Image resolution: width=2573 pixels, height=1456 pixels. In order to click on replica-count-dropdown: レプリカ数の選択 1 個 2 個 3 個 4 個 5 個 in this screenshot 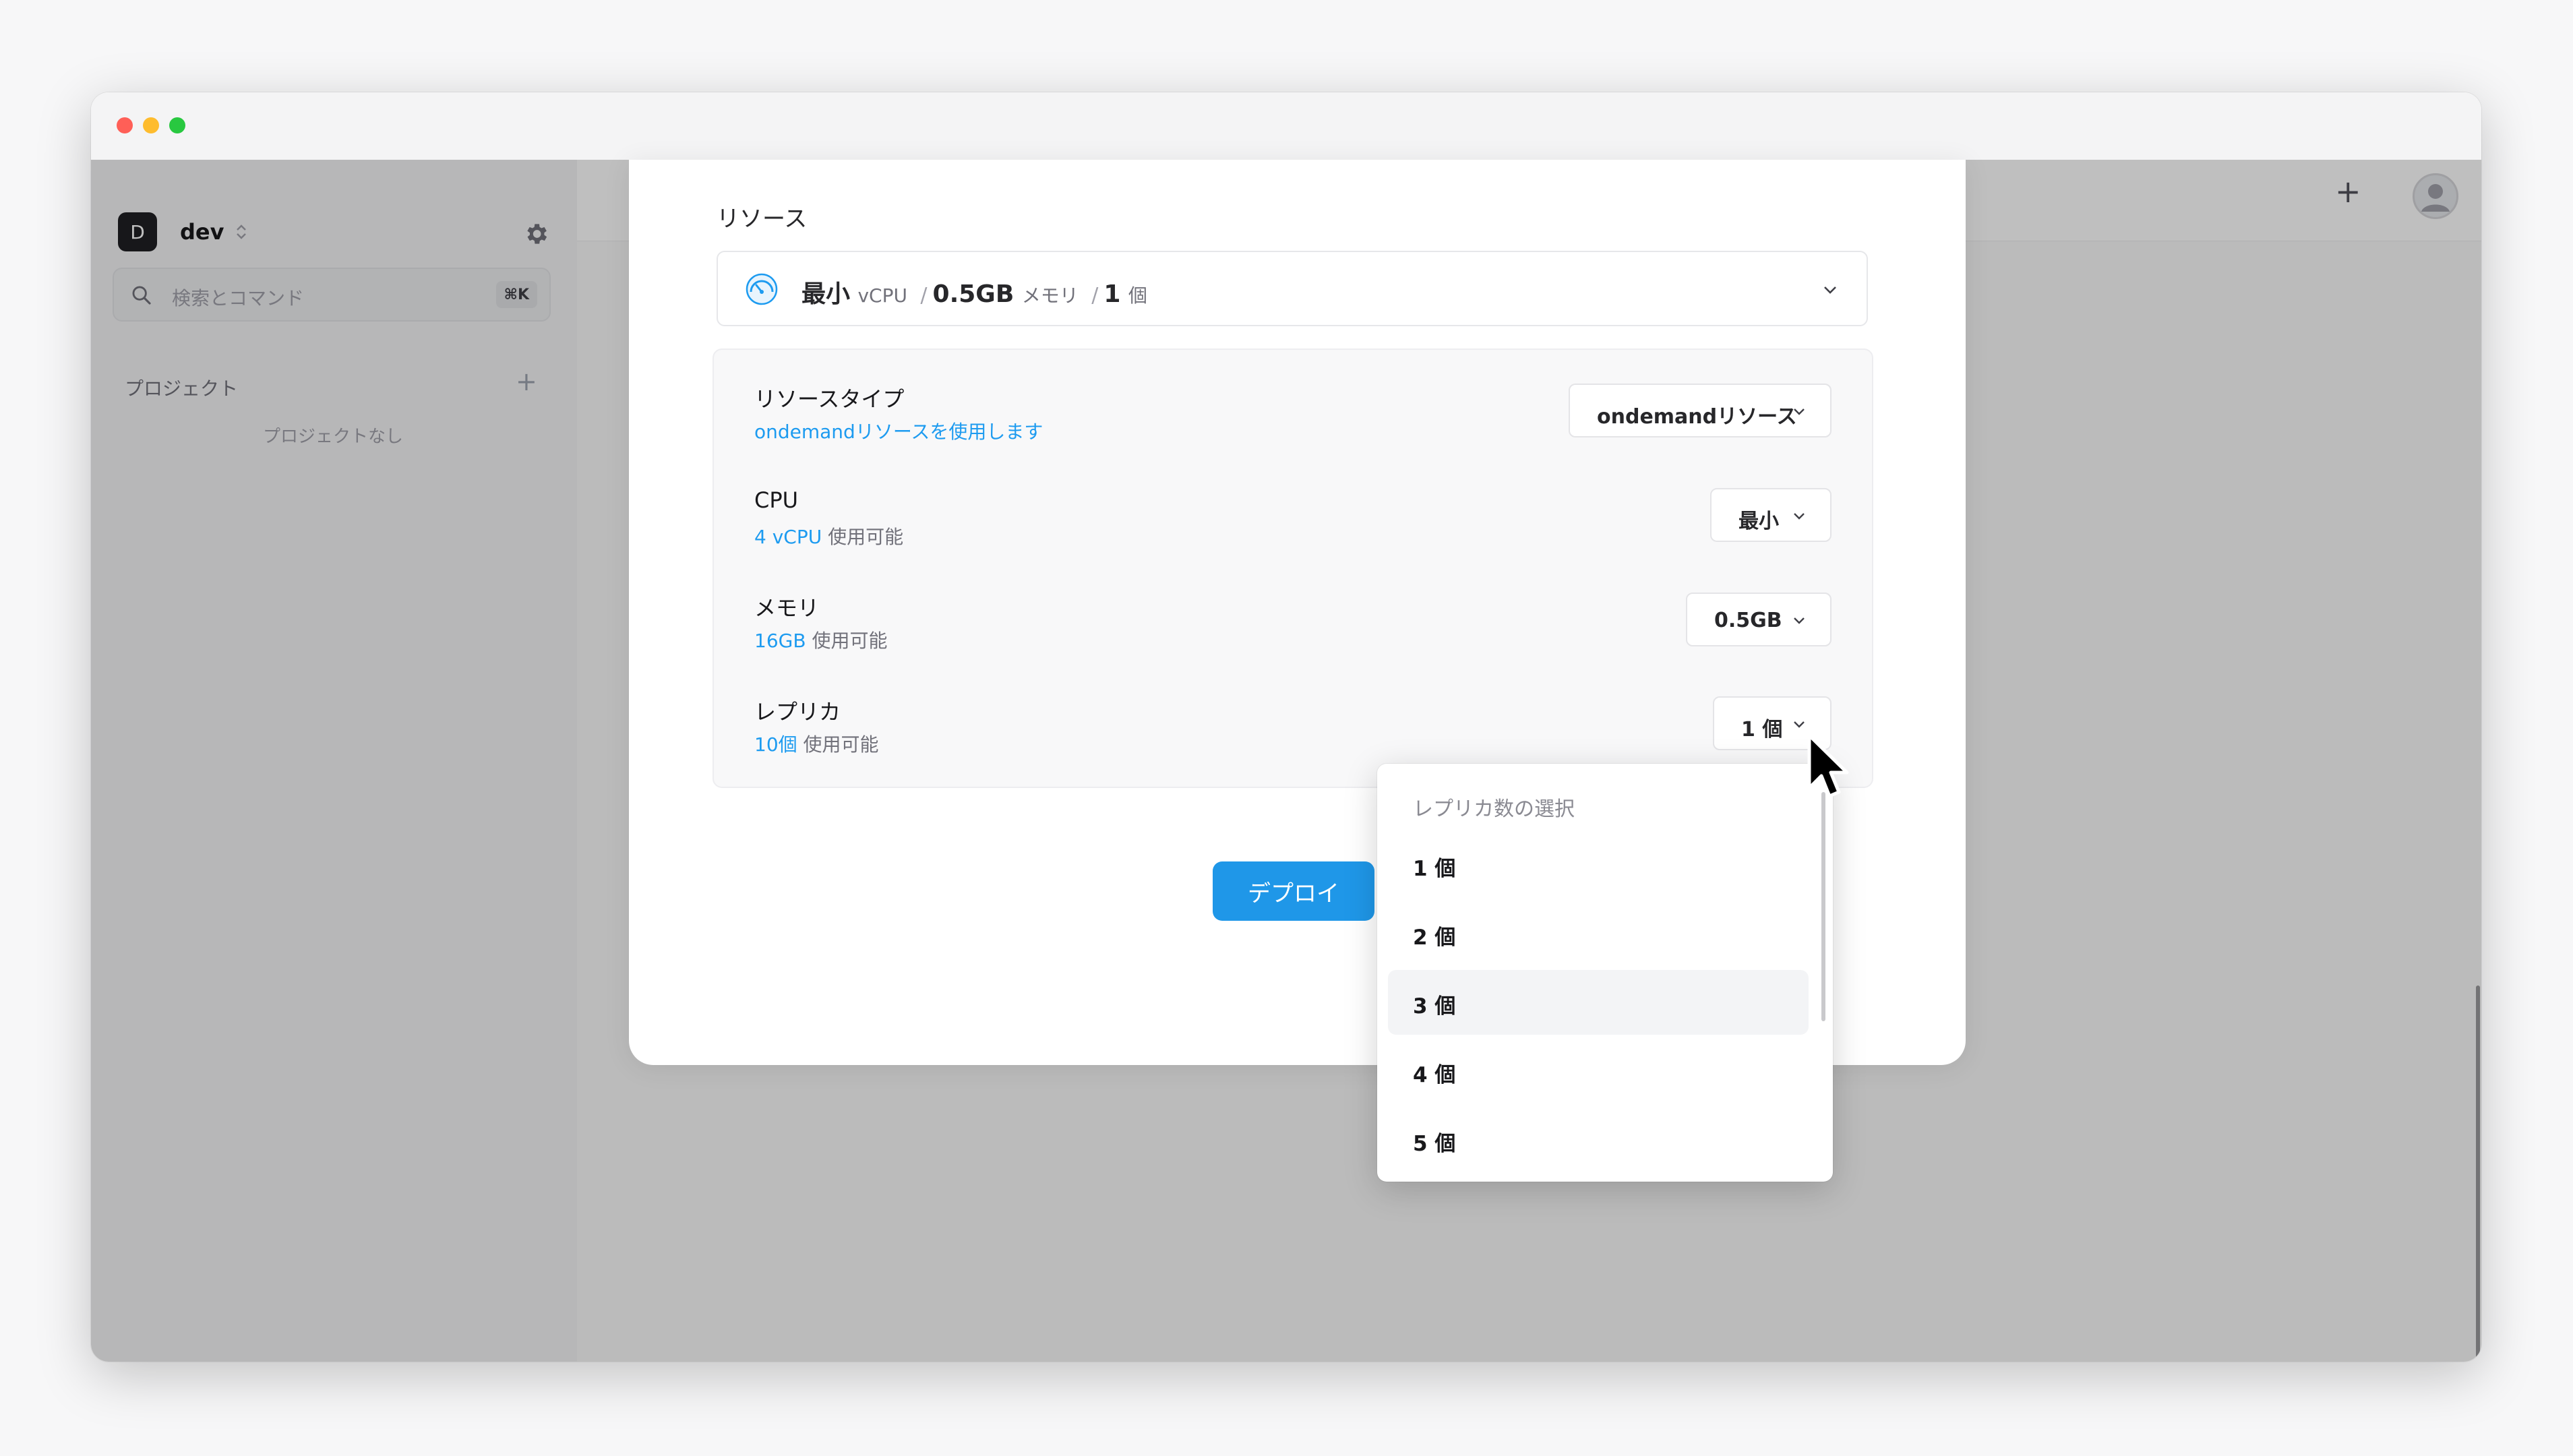, I will do `click(1605, 973)`.